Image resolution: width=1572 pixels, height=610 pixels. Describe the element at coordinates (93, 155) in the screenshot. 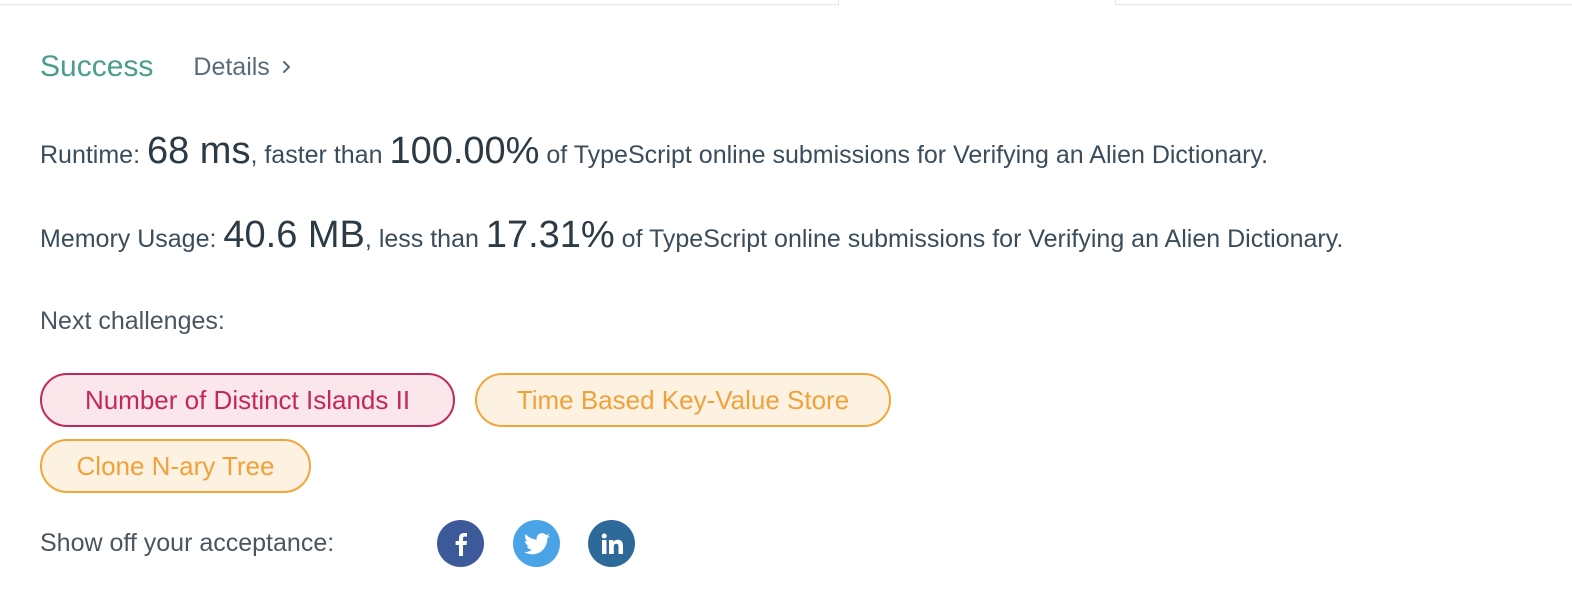

I see `runtime-label: Runtime:` at that location.